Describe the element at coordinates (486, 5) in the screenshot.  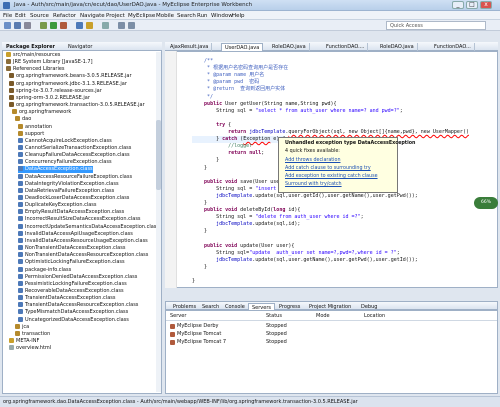
I see `close-button: x` at that location.